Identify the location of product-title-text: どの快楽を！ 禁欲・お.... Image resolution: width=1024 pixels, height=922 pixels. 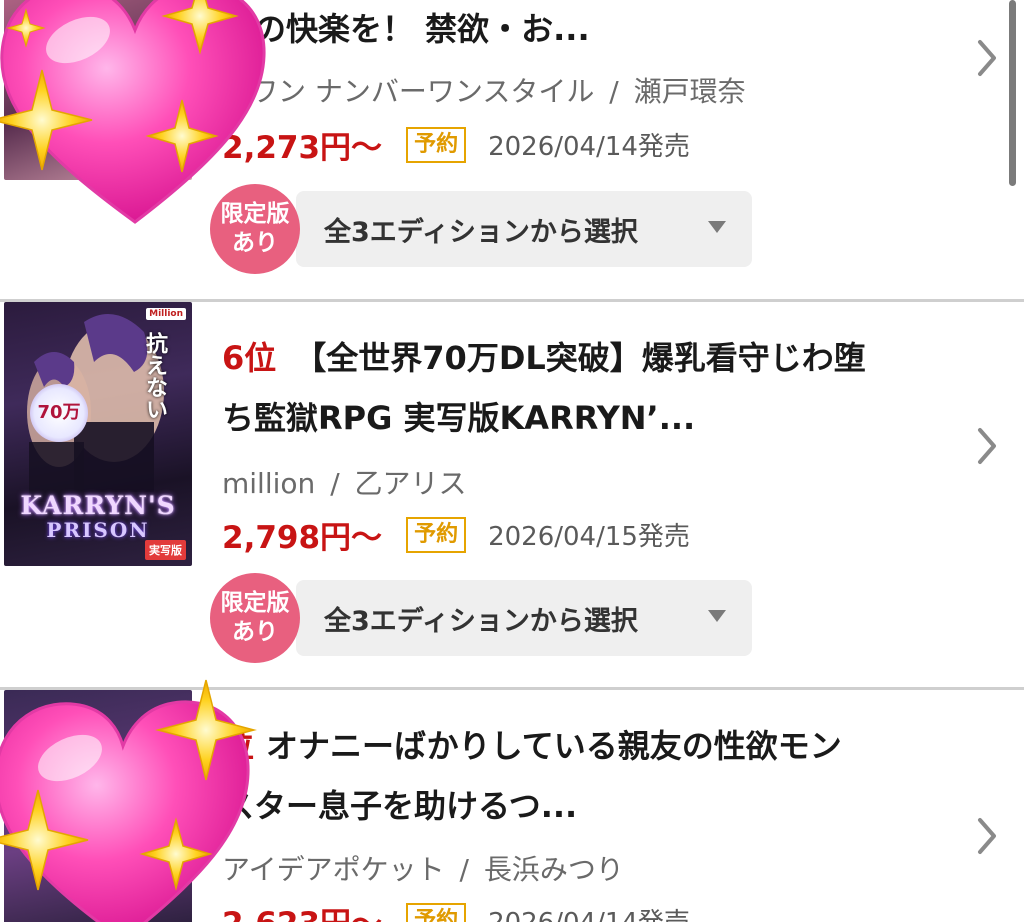
(406, 29).